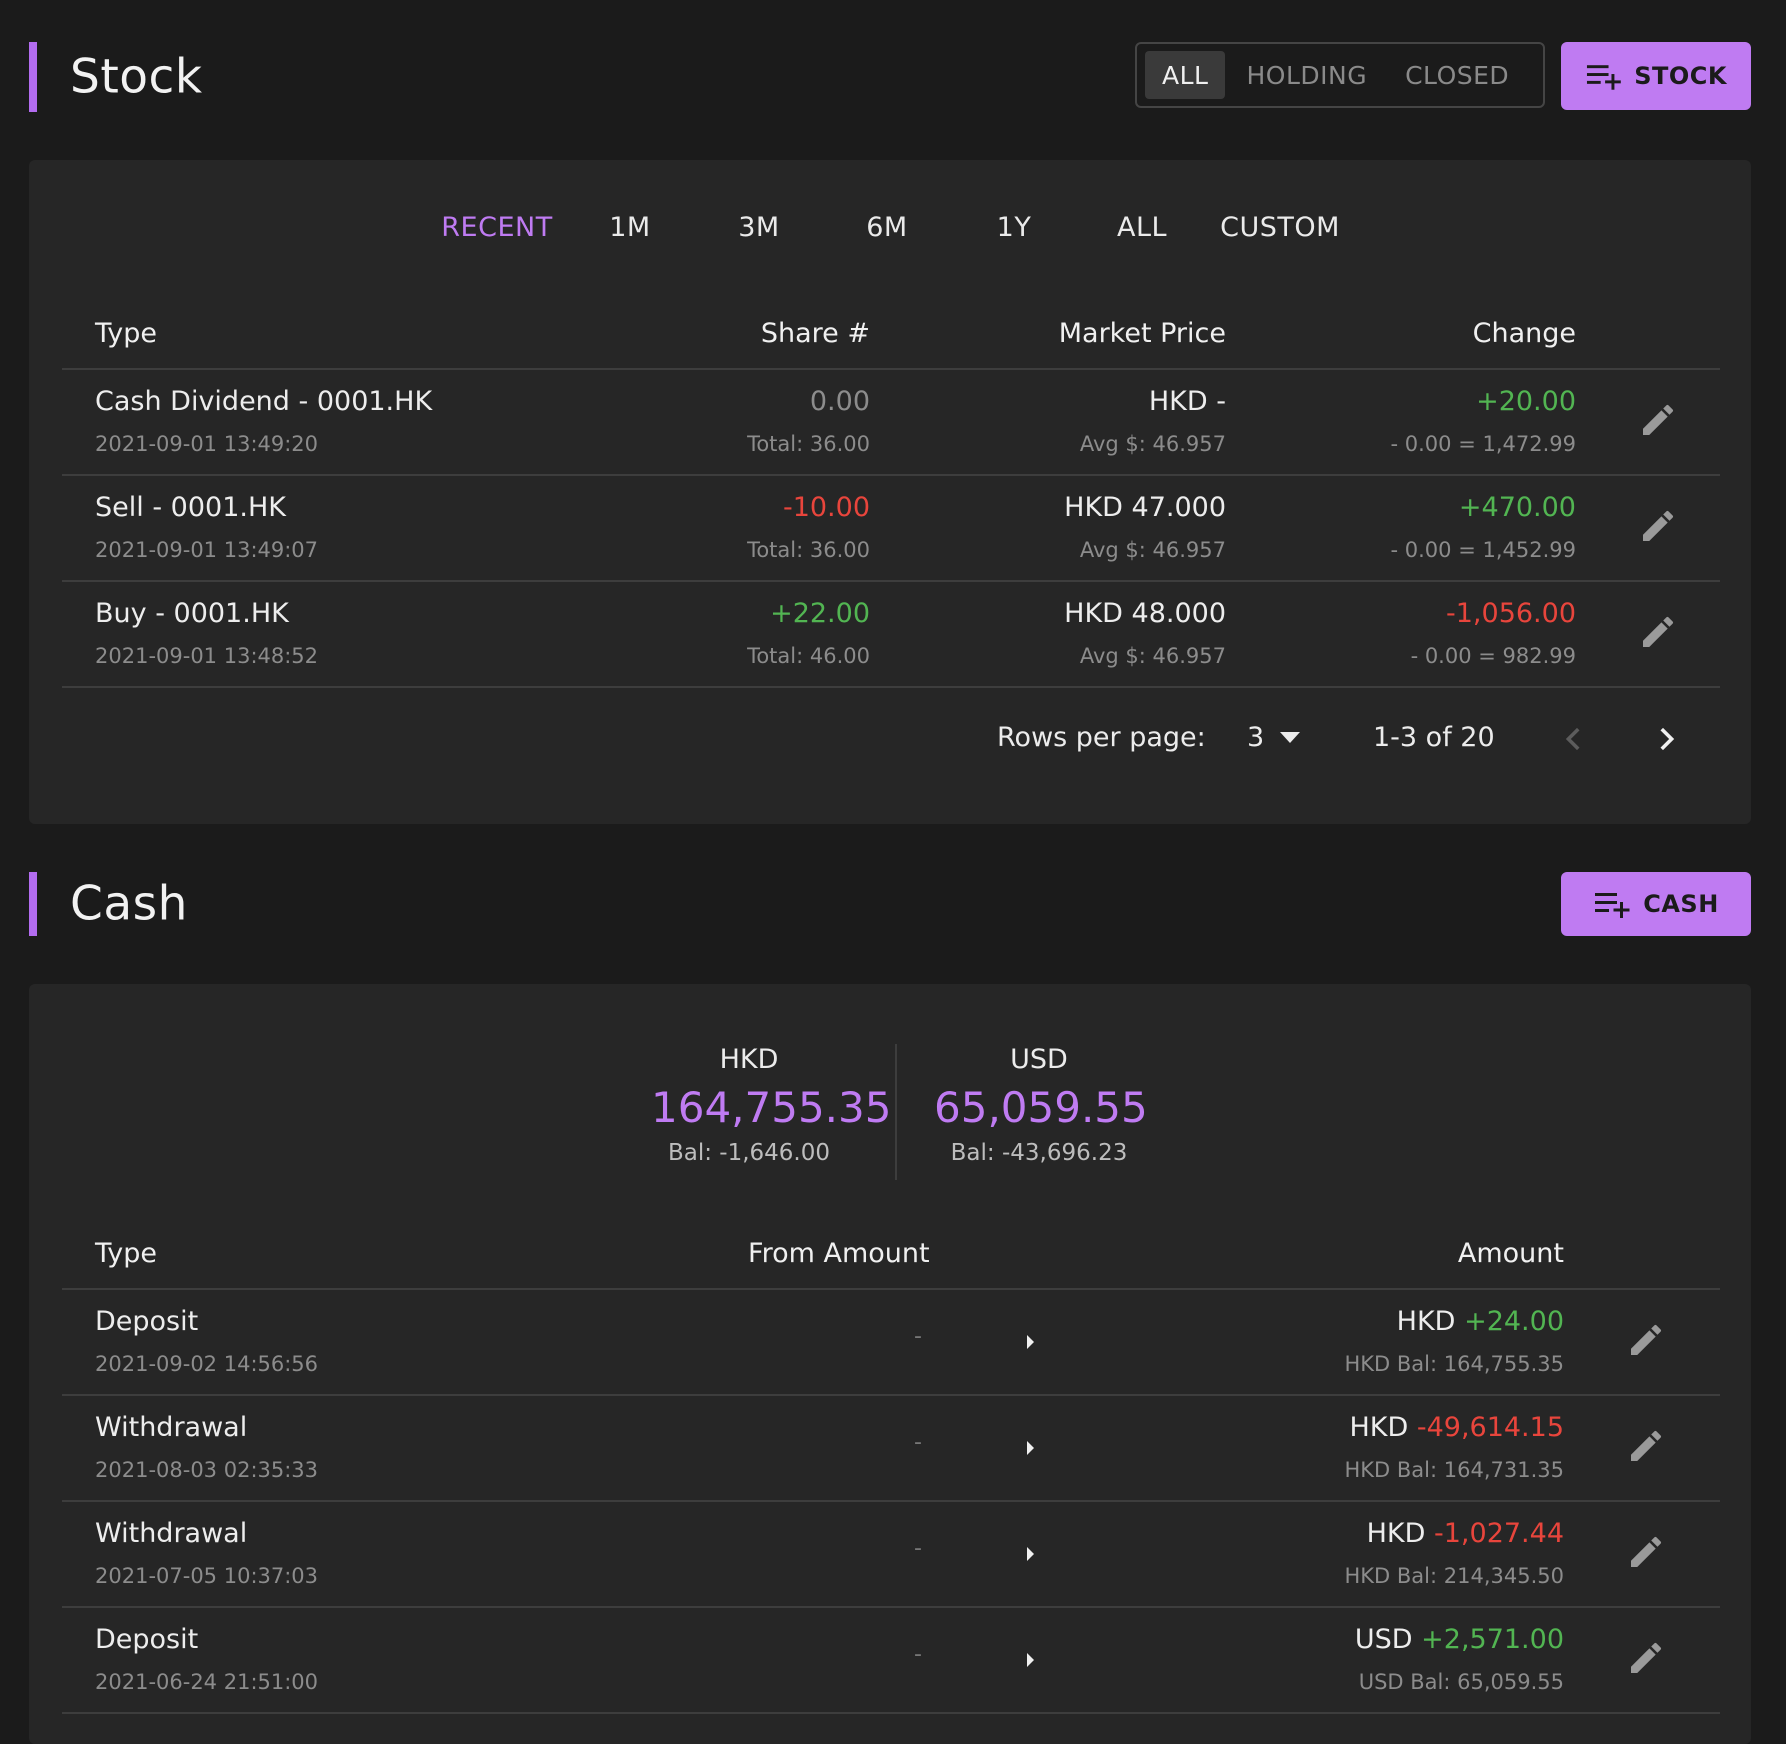  Describe the element at coordinates (1187, 401) in the screenshot. I see `row-price: HKD -` at that location.